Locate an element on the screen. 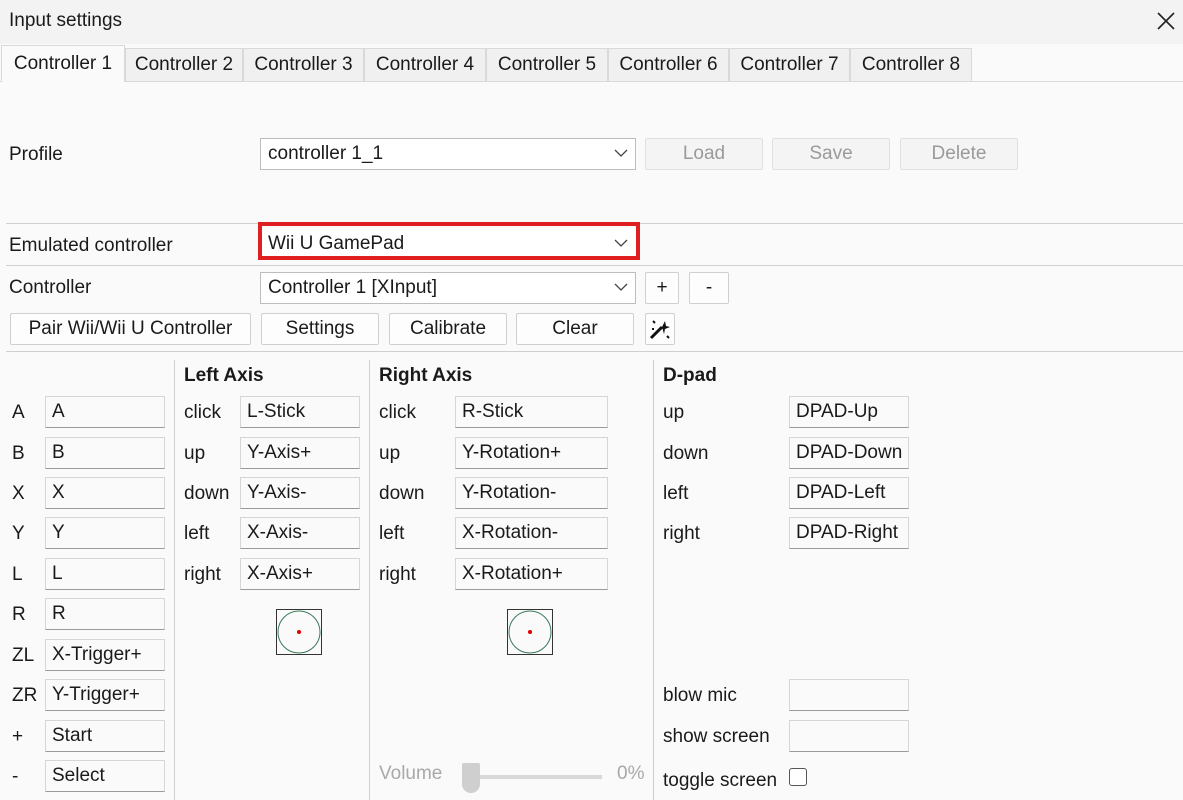  right-axis-label-left: left is located at coordinates (392, 533).